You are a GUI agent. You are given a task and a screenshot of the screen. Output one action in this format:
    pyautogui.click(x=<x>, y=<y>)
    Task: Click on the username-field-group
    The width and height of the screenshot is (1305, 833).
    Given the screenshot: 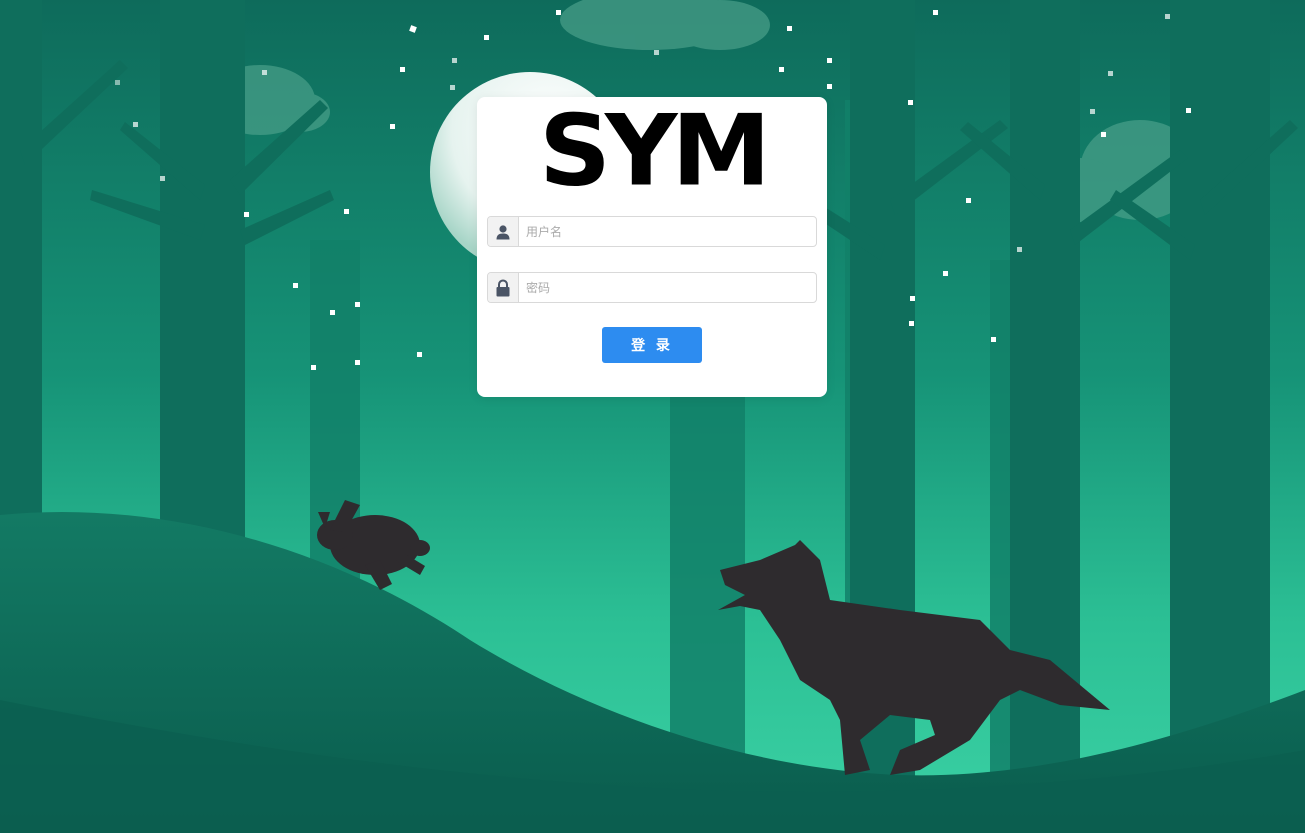 What is the action you would take?
    pyautogui.click(x=652, y=231)
    